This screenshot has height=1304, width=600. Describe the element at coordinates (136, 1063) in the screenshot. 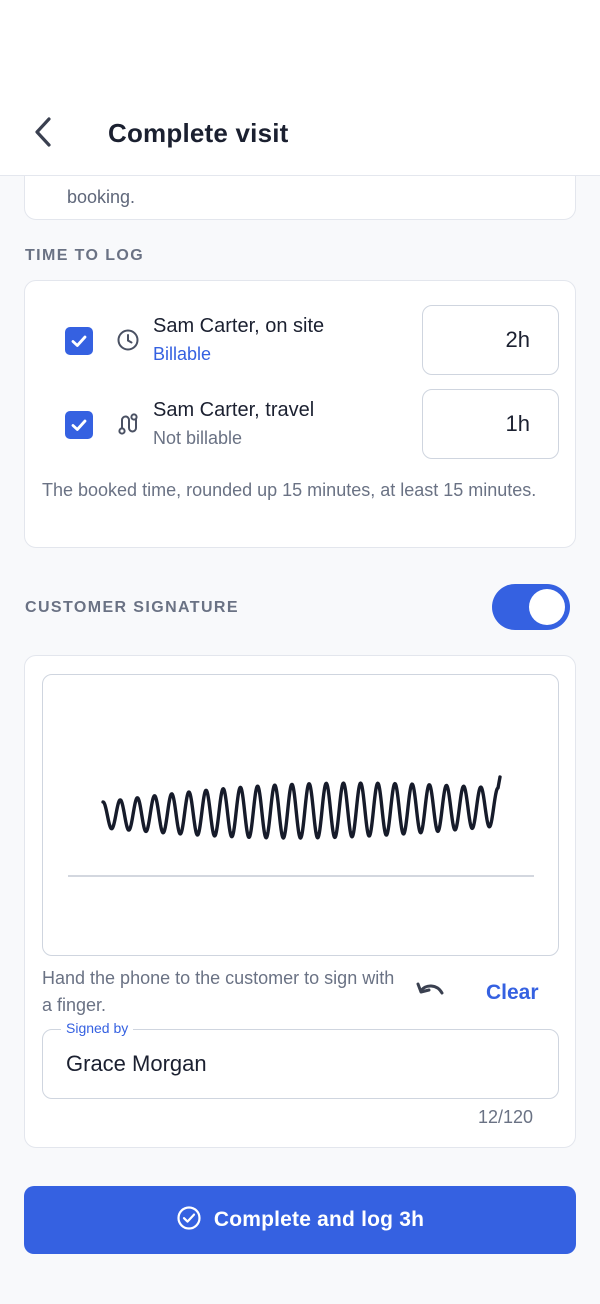

I see `signed-by-value: Grace Morgan` at that location.